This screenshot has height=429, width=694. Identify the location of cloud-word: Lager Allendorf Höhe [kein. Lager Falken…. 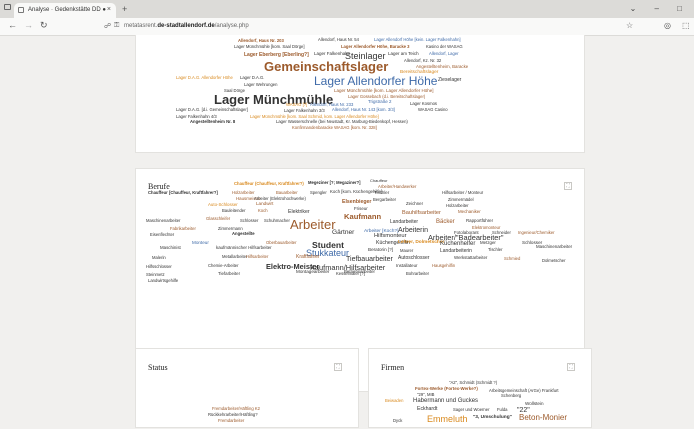
(417, 39).